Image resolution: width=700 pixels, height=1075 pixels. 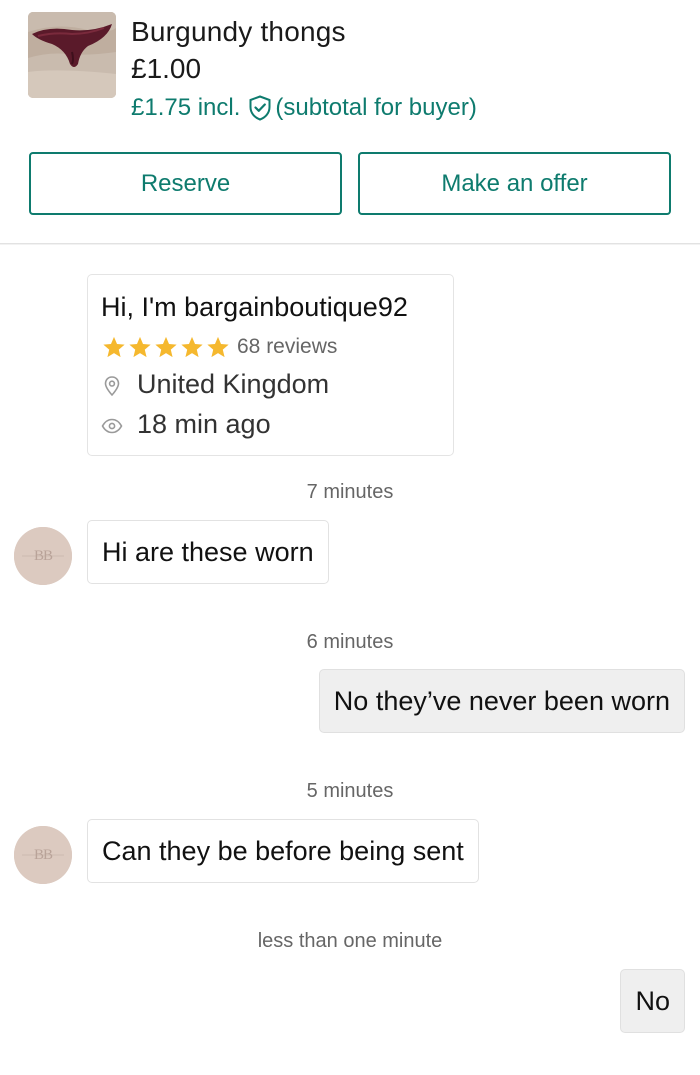 I want to click on message-timestamp: 5 minutes, so click(x=350, y=791).